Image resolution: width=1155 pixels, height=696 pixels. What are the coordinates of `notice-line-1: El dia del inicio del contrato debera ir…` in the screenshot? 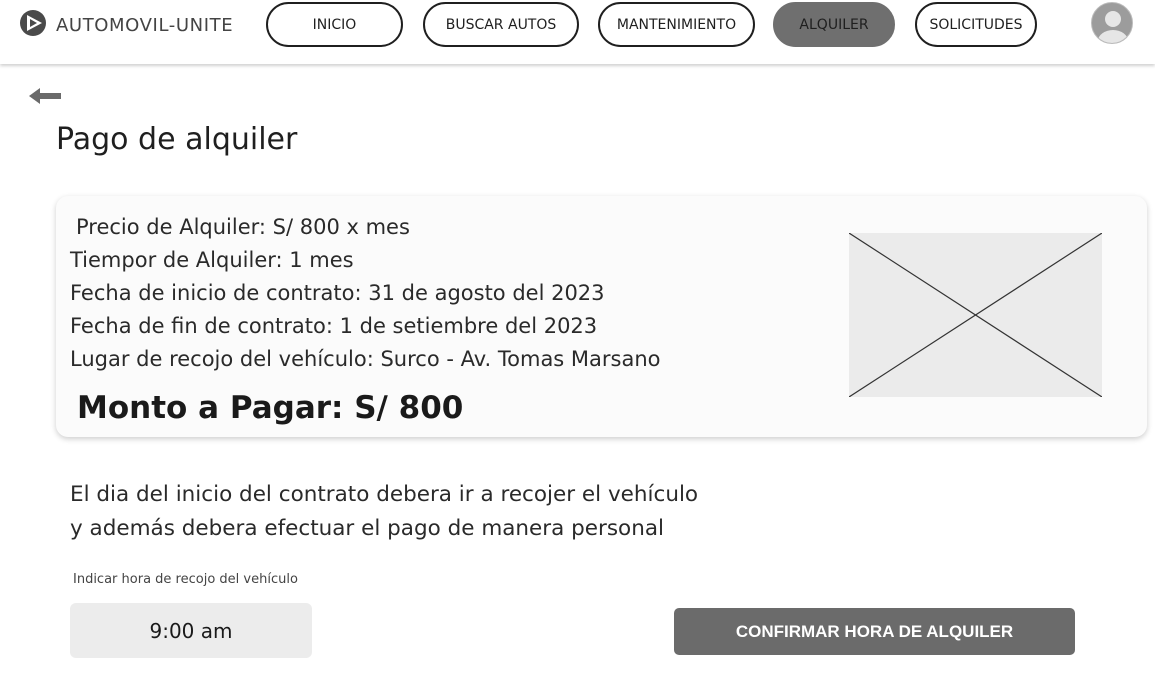 It's located at (384, 494).